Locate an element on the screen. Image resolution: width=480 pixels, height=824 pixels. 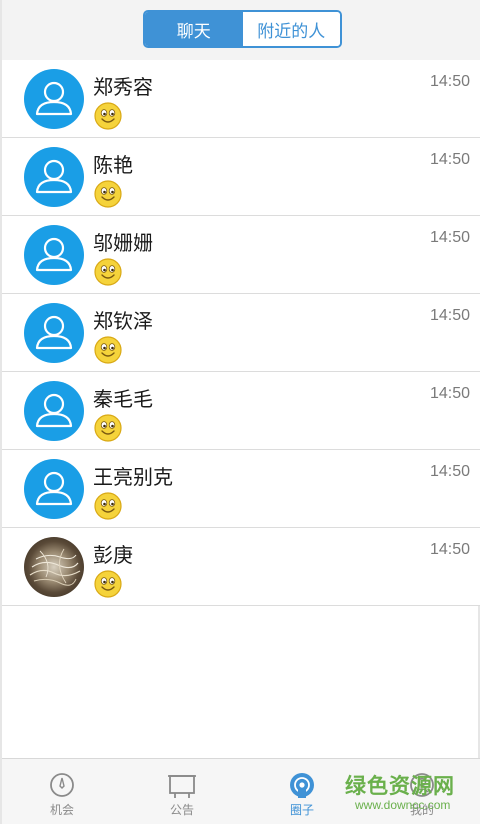
tab-opportunity: 机会 is located at coordinates (62, 791).